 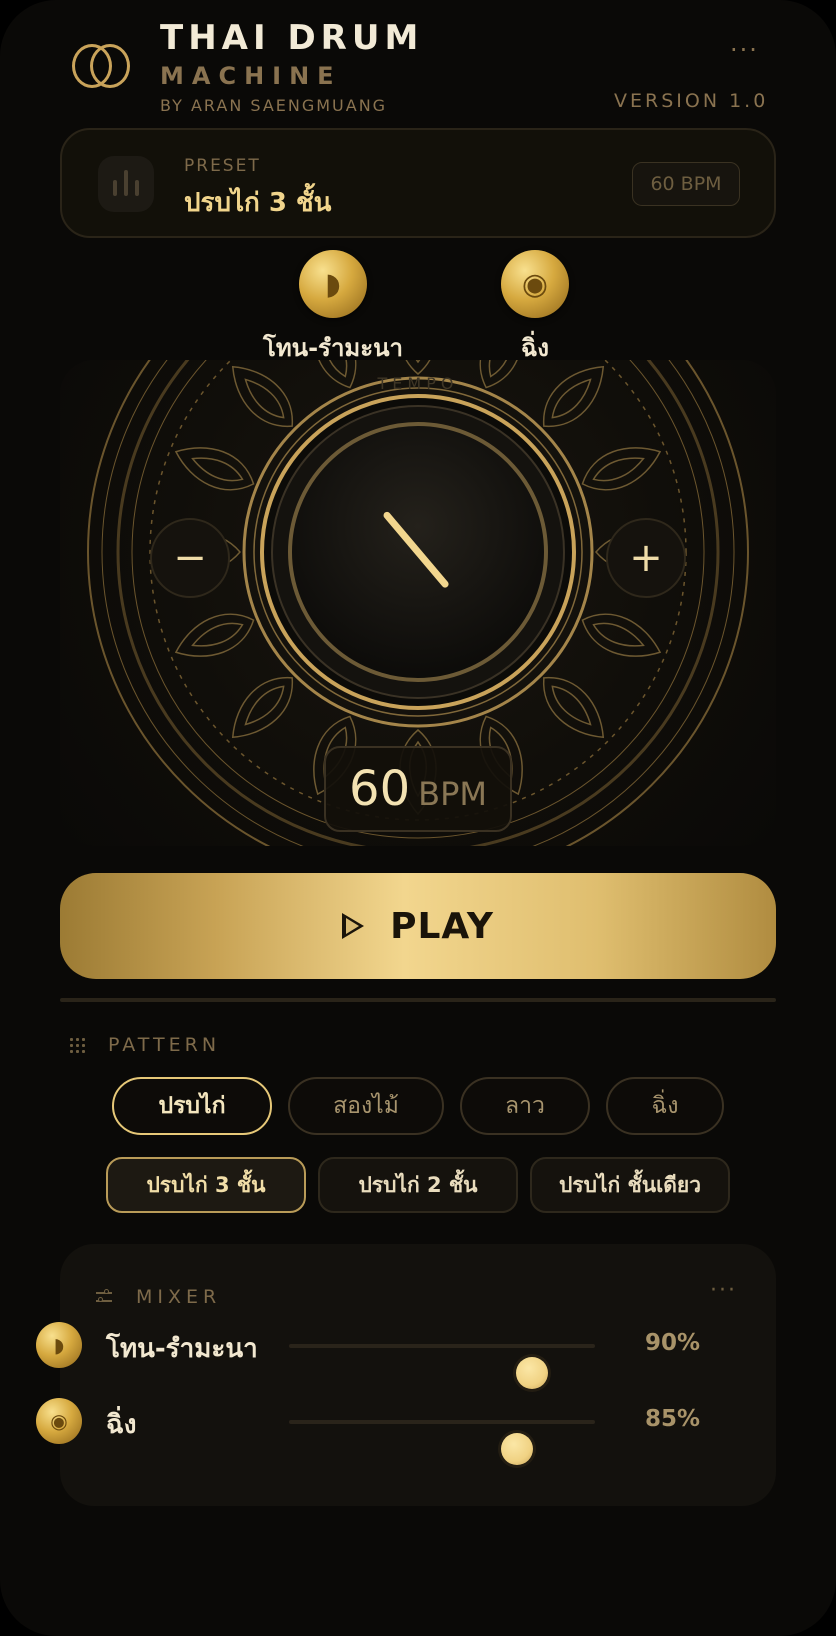 I want to click on volume-percent: 90%, so click(x=672, y=1343).